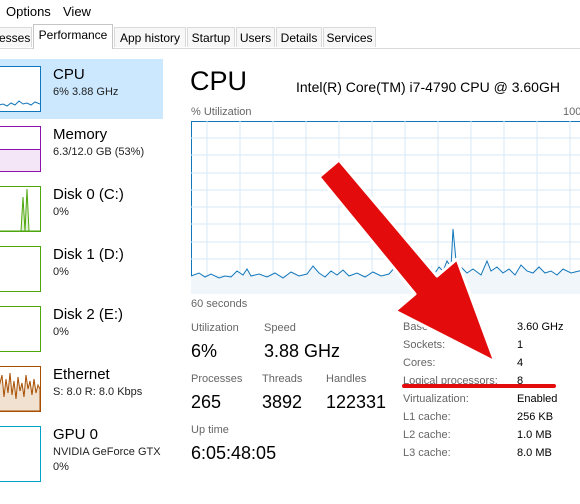 The height and width of the screenshot is (504, 580). What do you see at coordinates (299, 37) in the screenshot?
I see `tab-details: Details` at bounding box center [299, 37].